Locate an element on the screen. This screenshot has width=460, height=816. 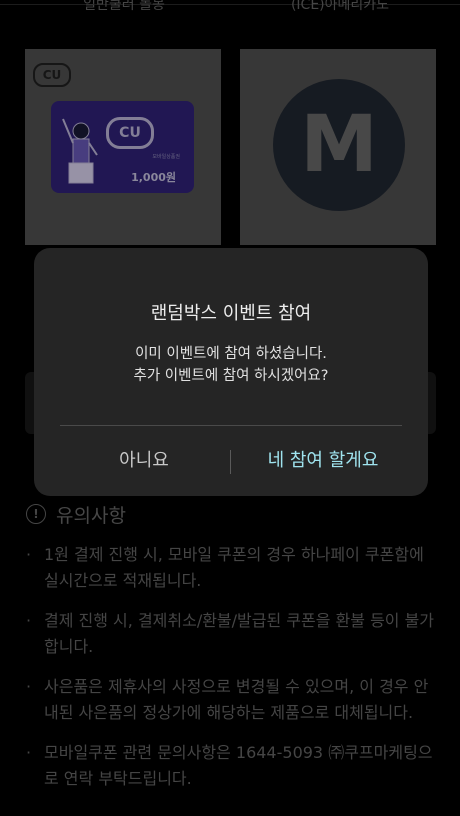
button-separator is located at coordinates (230, 462).